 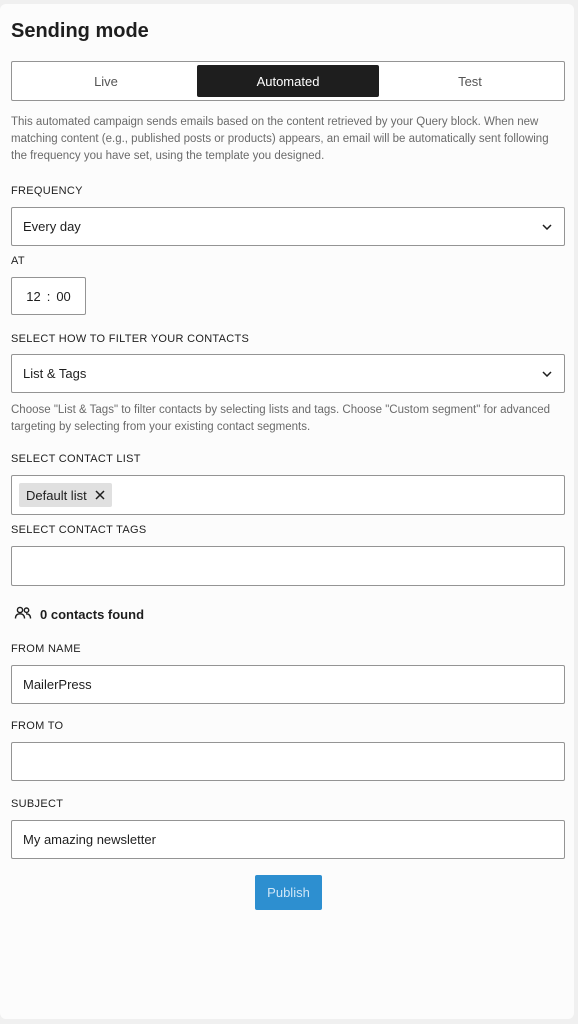 What do you see at coordinates (106, 81) in the screenshot?
I see `tab-live: Live` at bounding box center [106, 81].